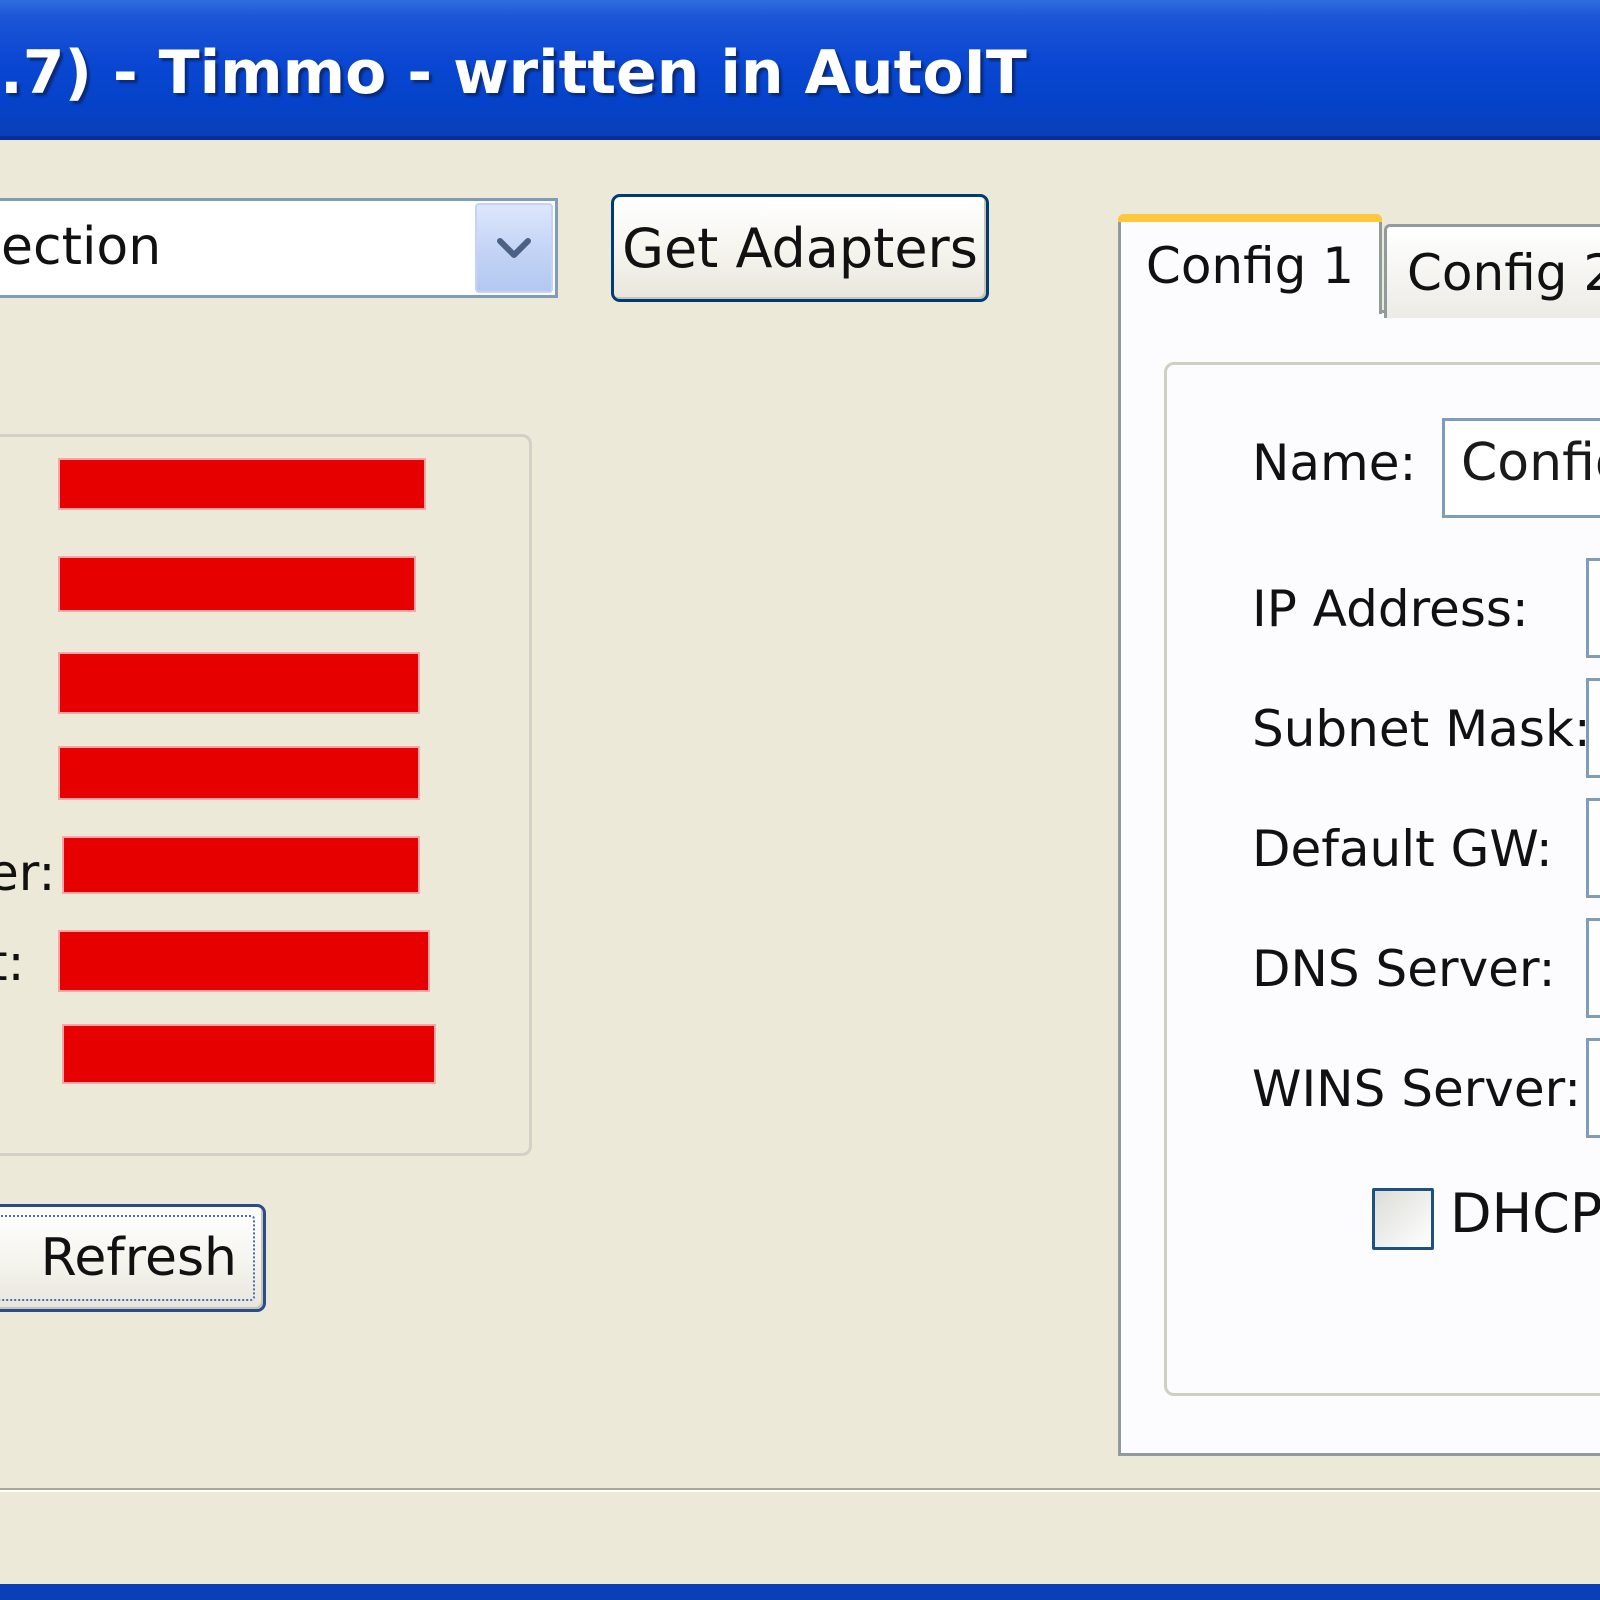 The height and width of the screenshot is (1600, 1600). Describe the element at coordinates (1421, 729) in the screenshot. I see `subnet-mask-label: Subnet Mask:` at that location.